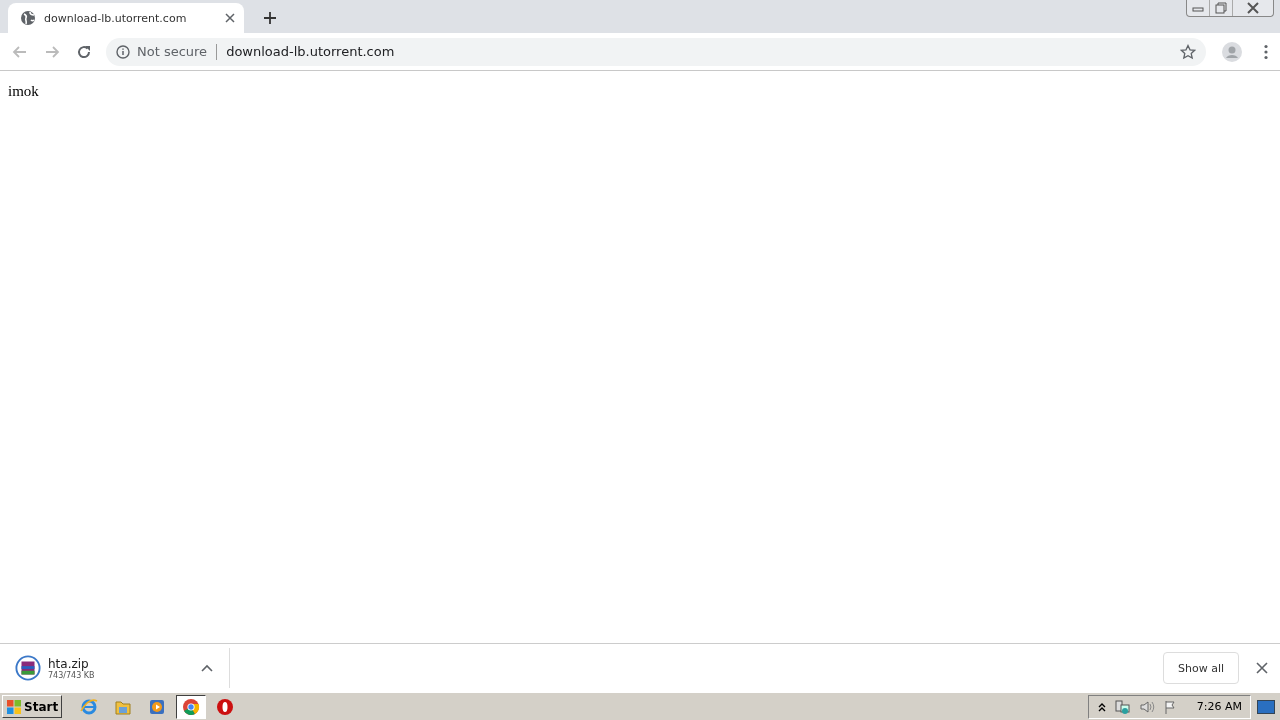 Image resolution: width=1280 pixels, height=720 pixels. I want to click on url-text: download-lb.utorrent.com, so click(310, 51).